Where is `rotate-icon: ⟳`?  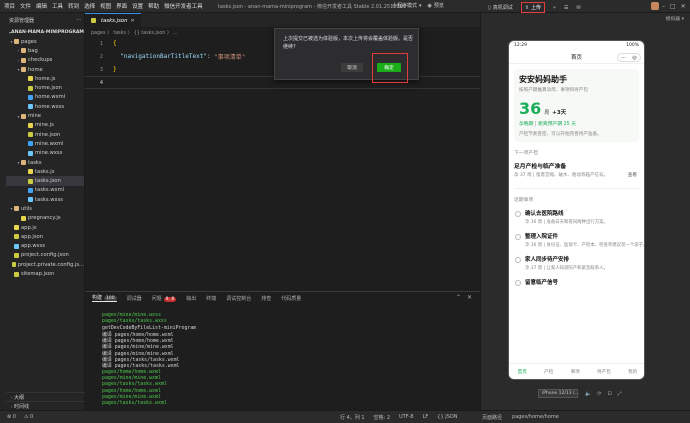
rotate-icon: ⟳ is located at coordinates (599, 394).